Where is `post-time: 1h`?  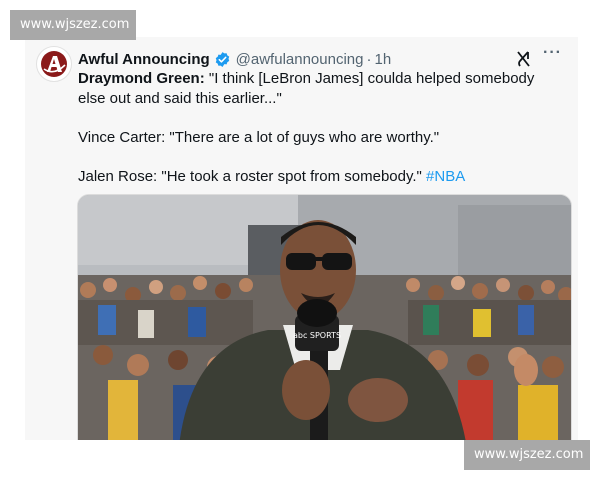 post-time: 1h is located at coordinates (382, 59).